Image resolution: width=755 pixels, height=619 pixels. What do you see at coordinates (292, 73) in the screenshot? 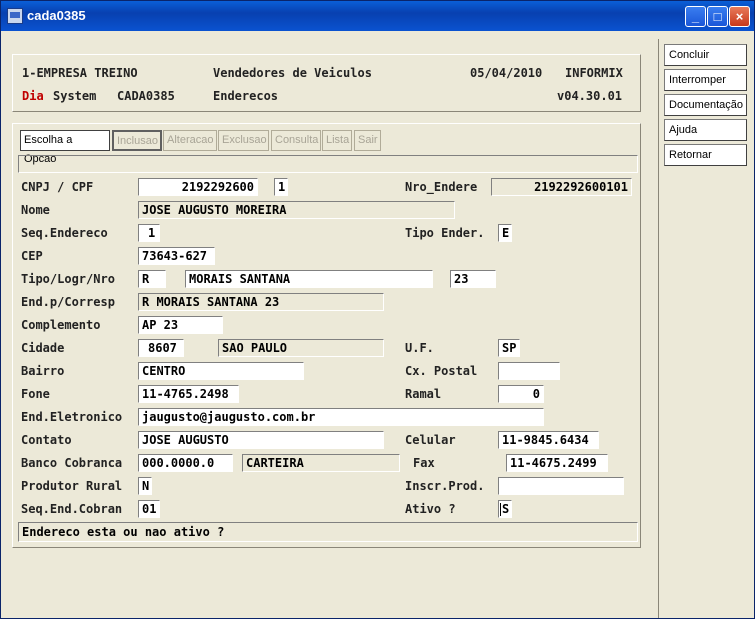
I see `module-name: Vendedores de Veiculos` at bounding box center [292, 73].